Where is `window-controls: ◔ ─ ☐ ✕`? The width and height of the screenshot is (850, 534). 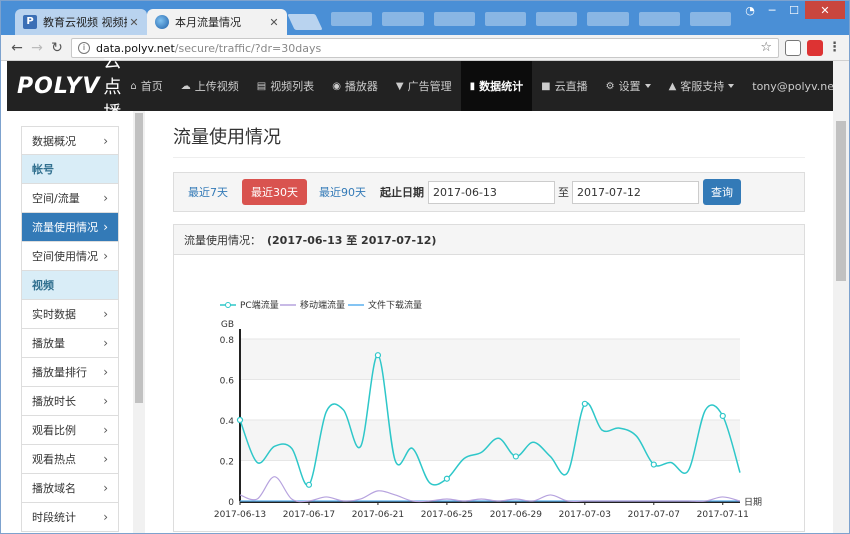
window-controls: ◔ ─ ☐ ✕ is located at coordinates (792, 10).